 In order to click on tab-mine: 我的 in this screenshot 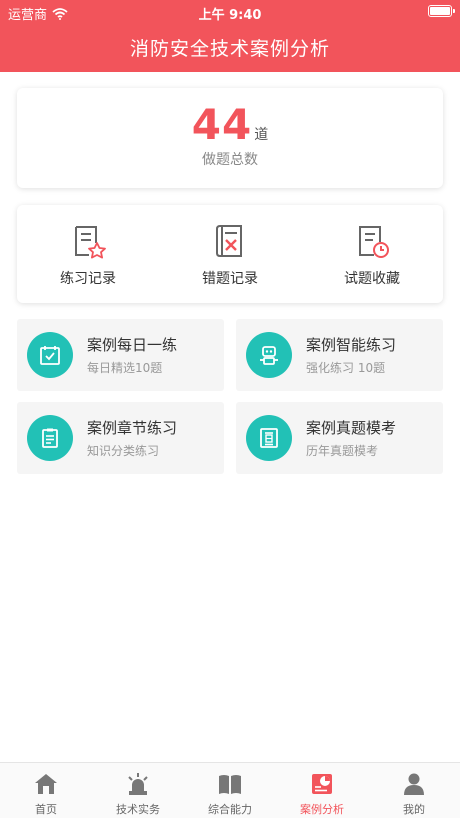, I will do `click(414, 790)`.